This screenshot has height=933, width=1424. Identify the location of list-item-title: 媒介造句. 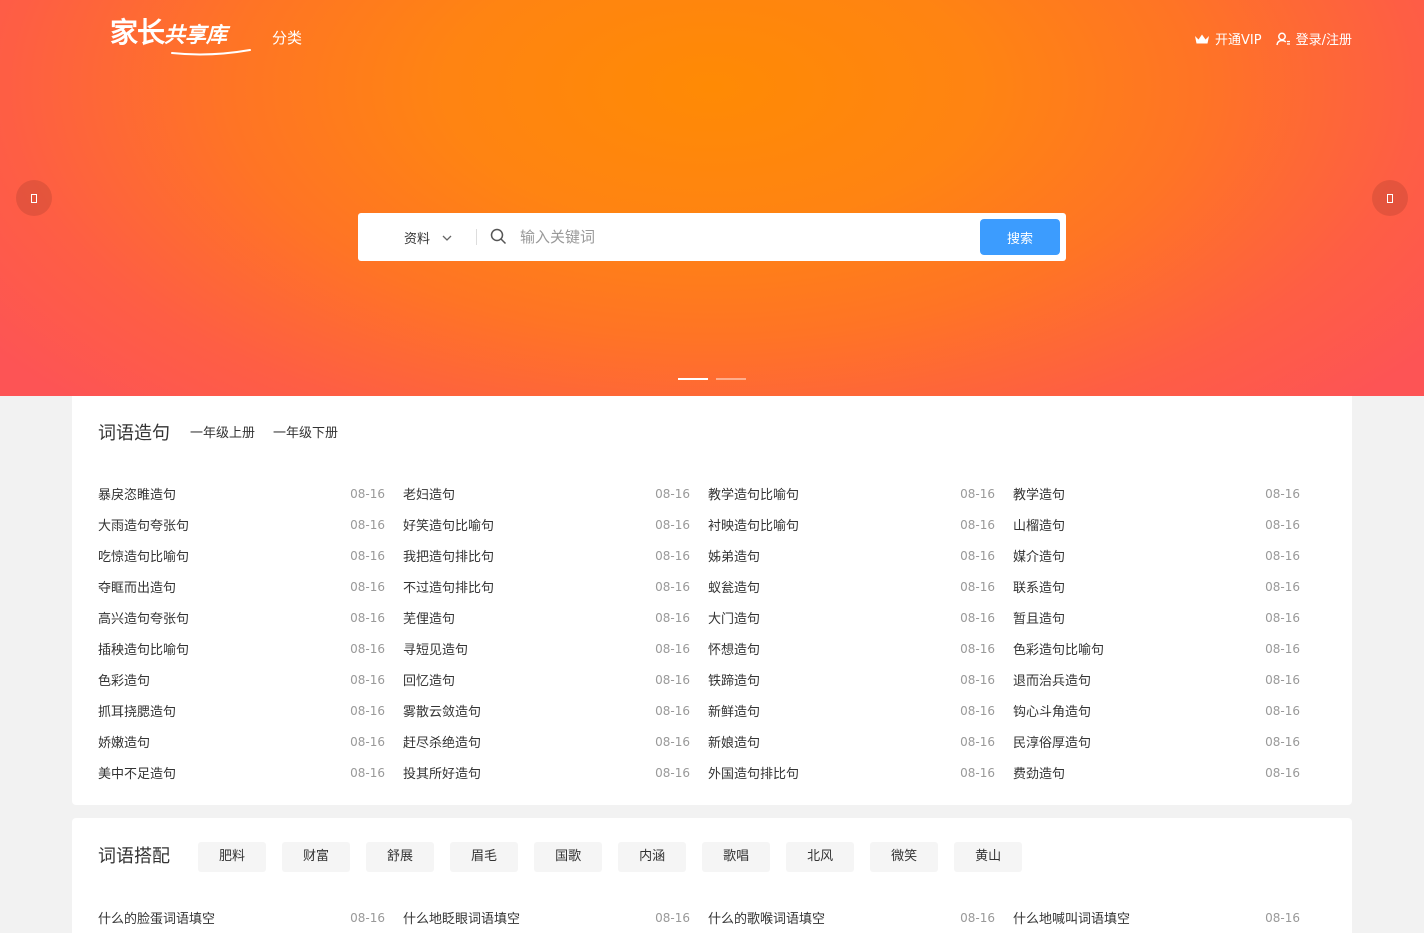
(1039, 555).